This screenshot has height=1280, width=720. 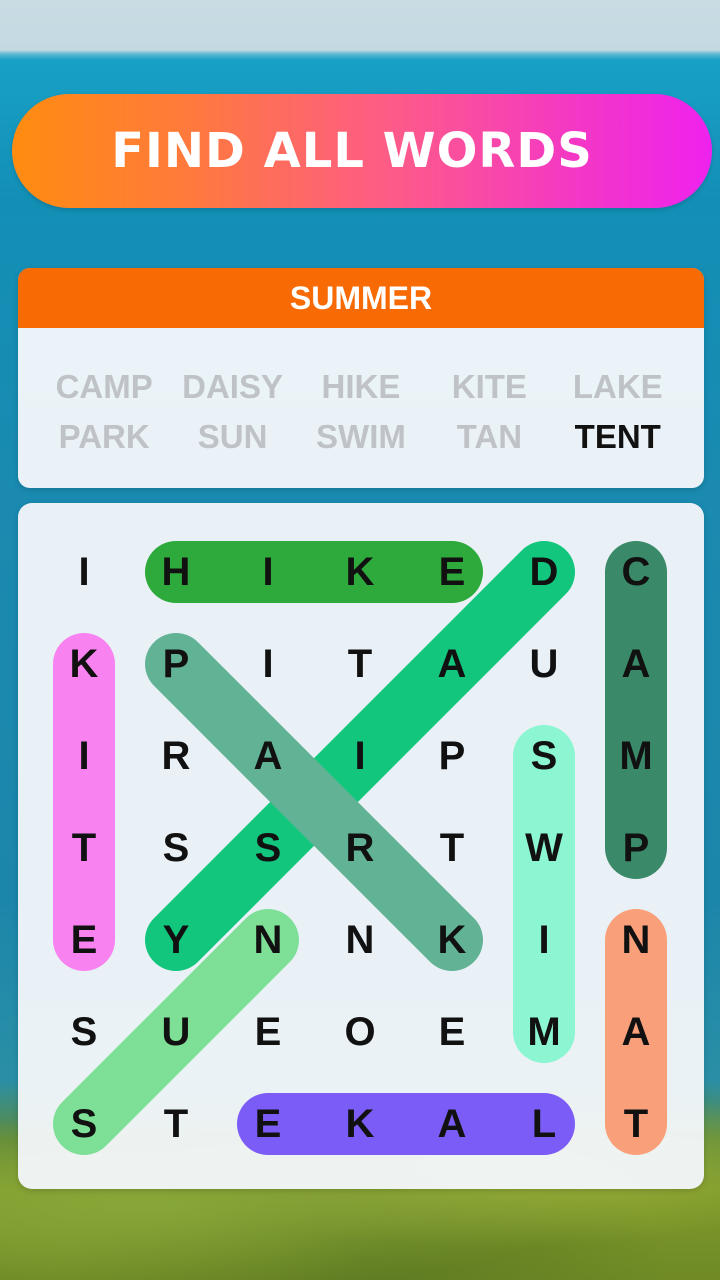 I want to click on word-row: PARK SUN SWIM TAN TENT, so click(x=361, y=437).